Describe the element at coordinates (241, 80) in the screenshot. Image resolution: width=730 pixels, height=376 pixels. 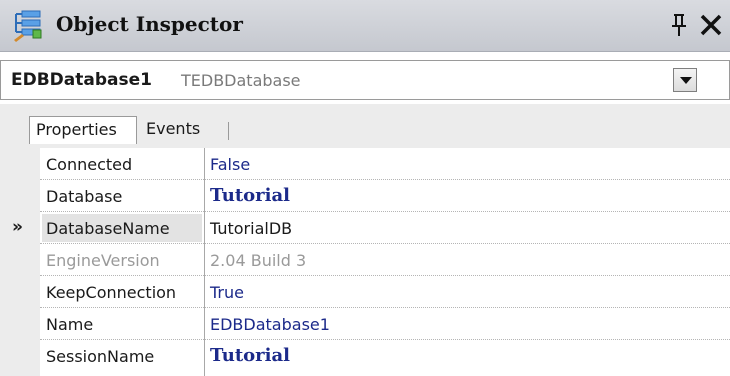
I see `selected-object-type: TEDBDatabase` at that location.